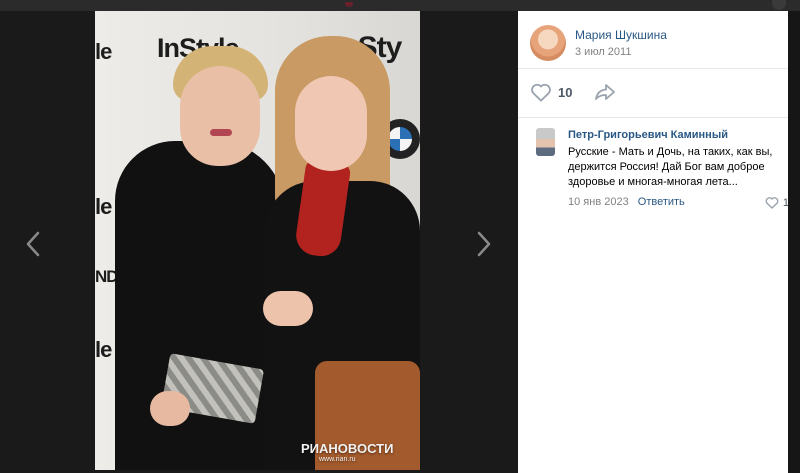  Describe the element at coordinates (103, 206) in the screenshot. I see `backdrop-fragment-2: le` at that location.